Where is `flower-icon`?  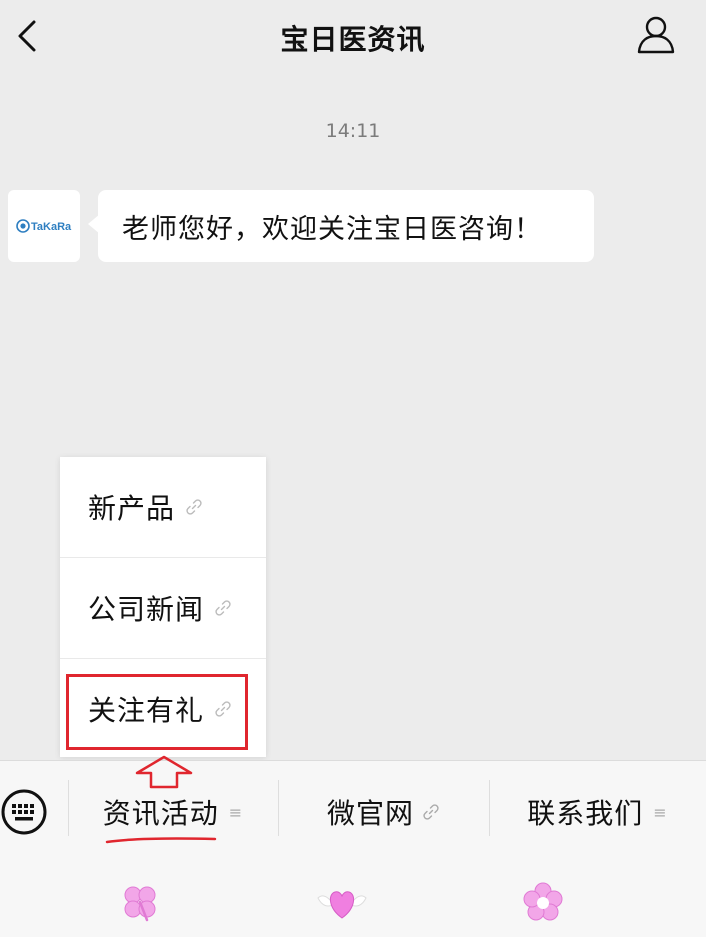
flower-icon is located at coordinates (543, 901).